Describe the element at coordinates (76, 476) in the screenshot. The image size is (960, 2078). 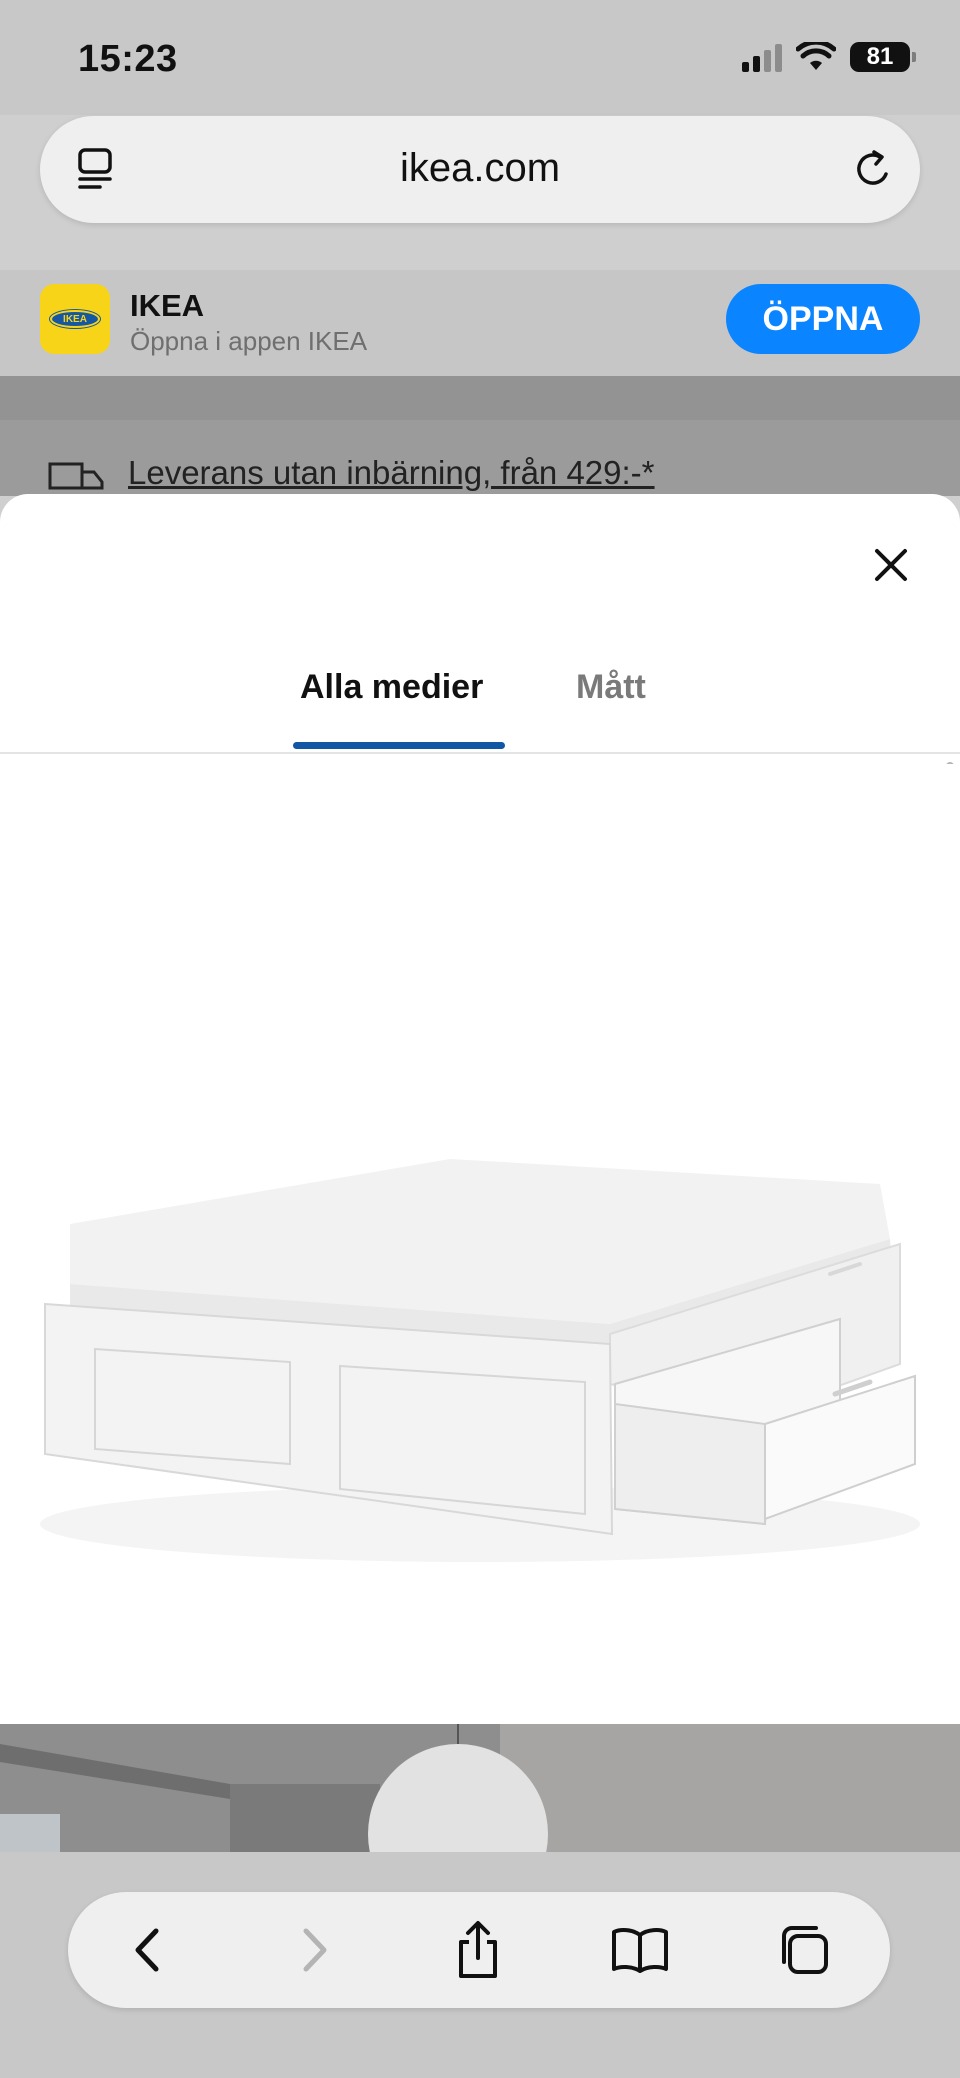
I see `delivery-truck-icon` at that location.